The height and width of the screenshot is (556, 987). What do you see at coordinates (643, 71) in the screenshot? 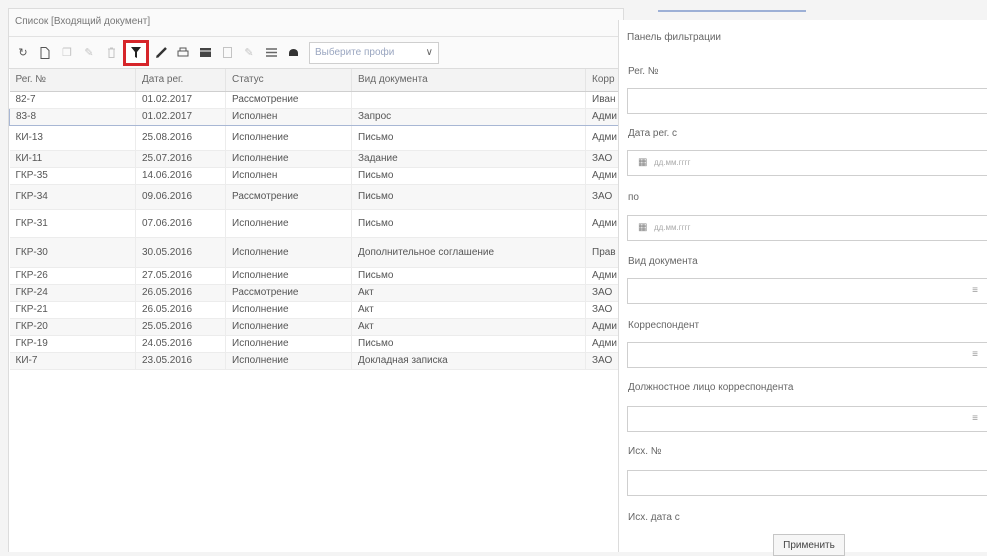
I see `reg-number-label: Рег. №` at bounding box center [643, 71].